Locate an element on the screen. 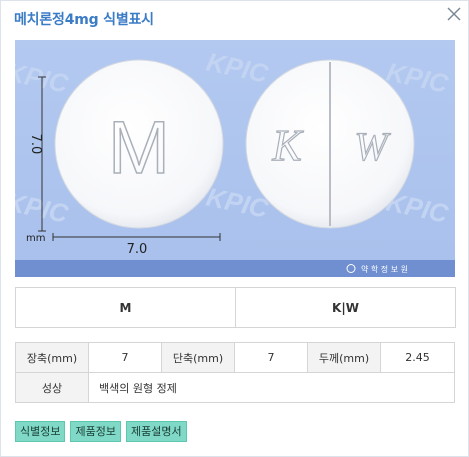 The width and height of the screenshot is (469, 457). appearance-label: 성상 is located at coordinates (52, 387).